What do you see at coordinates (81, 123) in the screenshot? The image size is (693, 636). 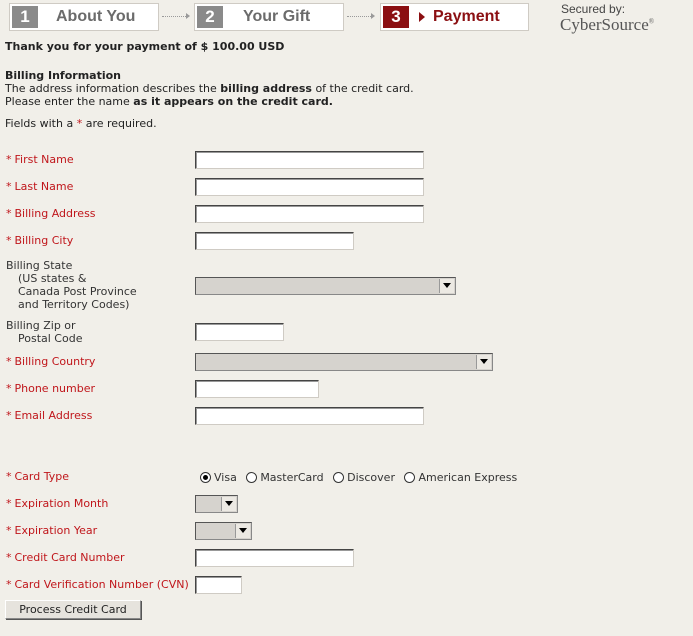 I see `required-fields-note: Fields with a * are required.` at bounding box center [81, 123].